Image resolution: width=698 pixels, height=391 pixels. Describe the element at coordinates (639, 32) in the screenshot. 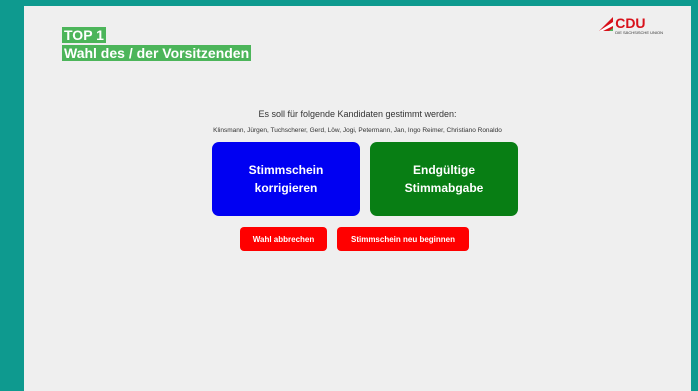

I see `logo-subtitle: DIE SÄCHSISCHE UNION` at that location.